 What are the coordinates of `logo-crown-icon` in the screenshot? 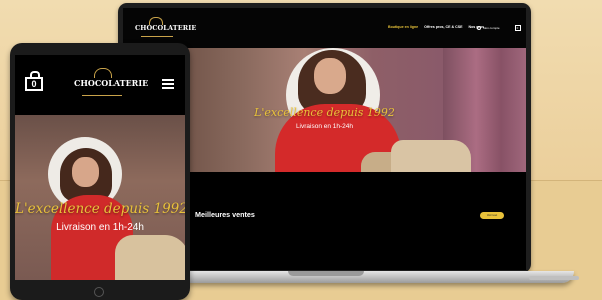 It's located at (103, 73).